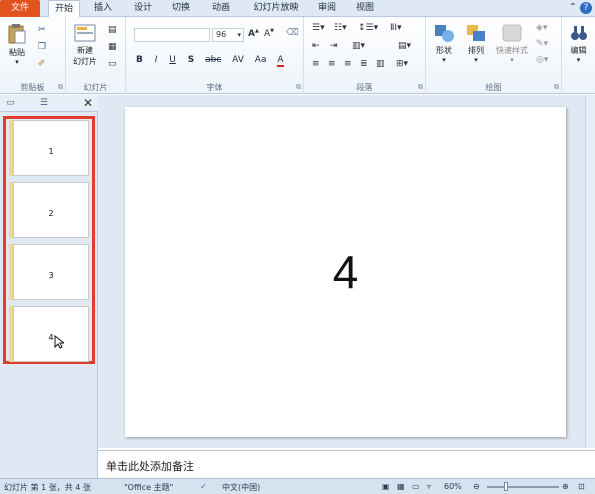 The image size is (595, 494). I want to click on zoom-in-icon: ⊕, so click(565, 486).